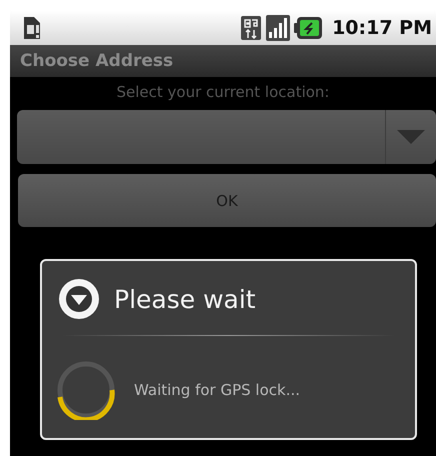  What do you see at coordinates (223, 93) in the screenshot?
I see `location-label: Select your current location:` at bounding box center [223, 93].